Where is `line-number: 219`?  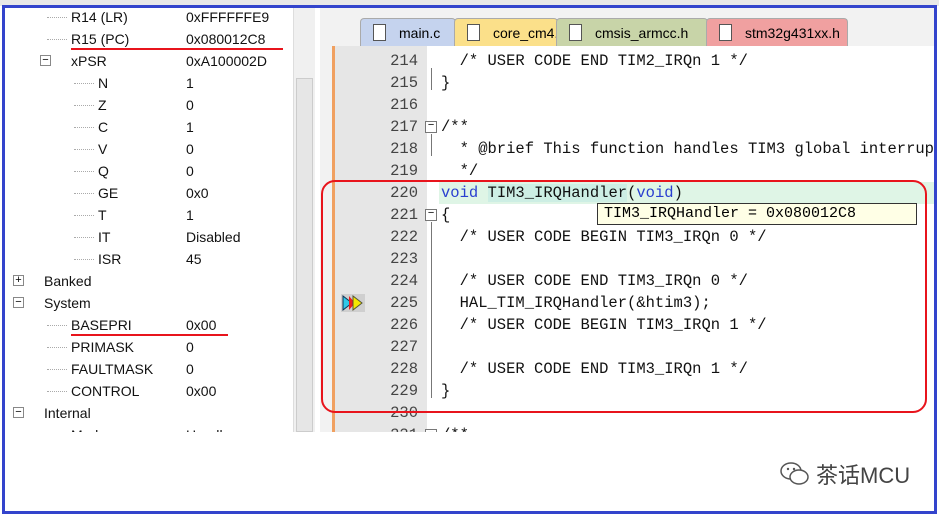 line-number: 219 is located at coordinates (404, 171).